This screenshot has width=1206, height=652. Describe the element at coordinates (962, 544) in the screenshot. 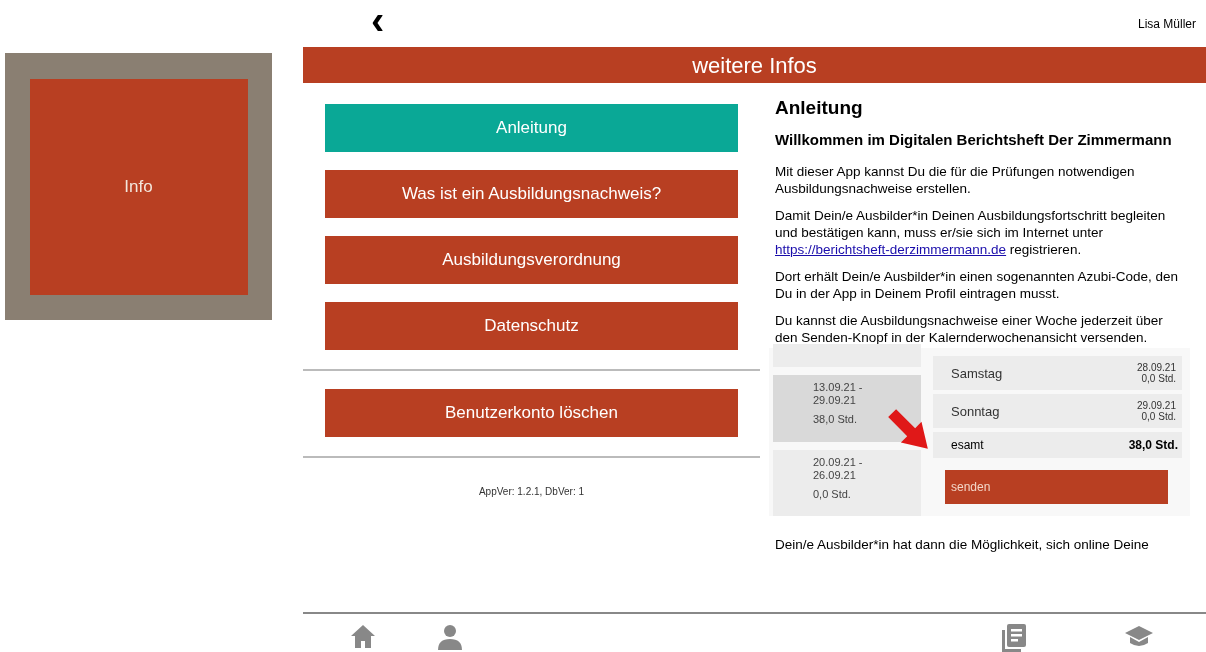

I see `paragraph: Dein/e Ausbilder*in hat dann die Möglichkeit, sich online Deine` at that location.